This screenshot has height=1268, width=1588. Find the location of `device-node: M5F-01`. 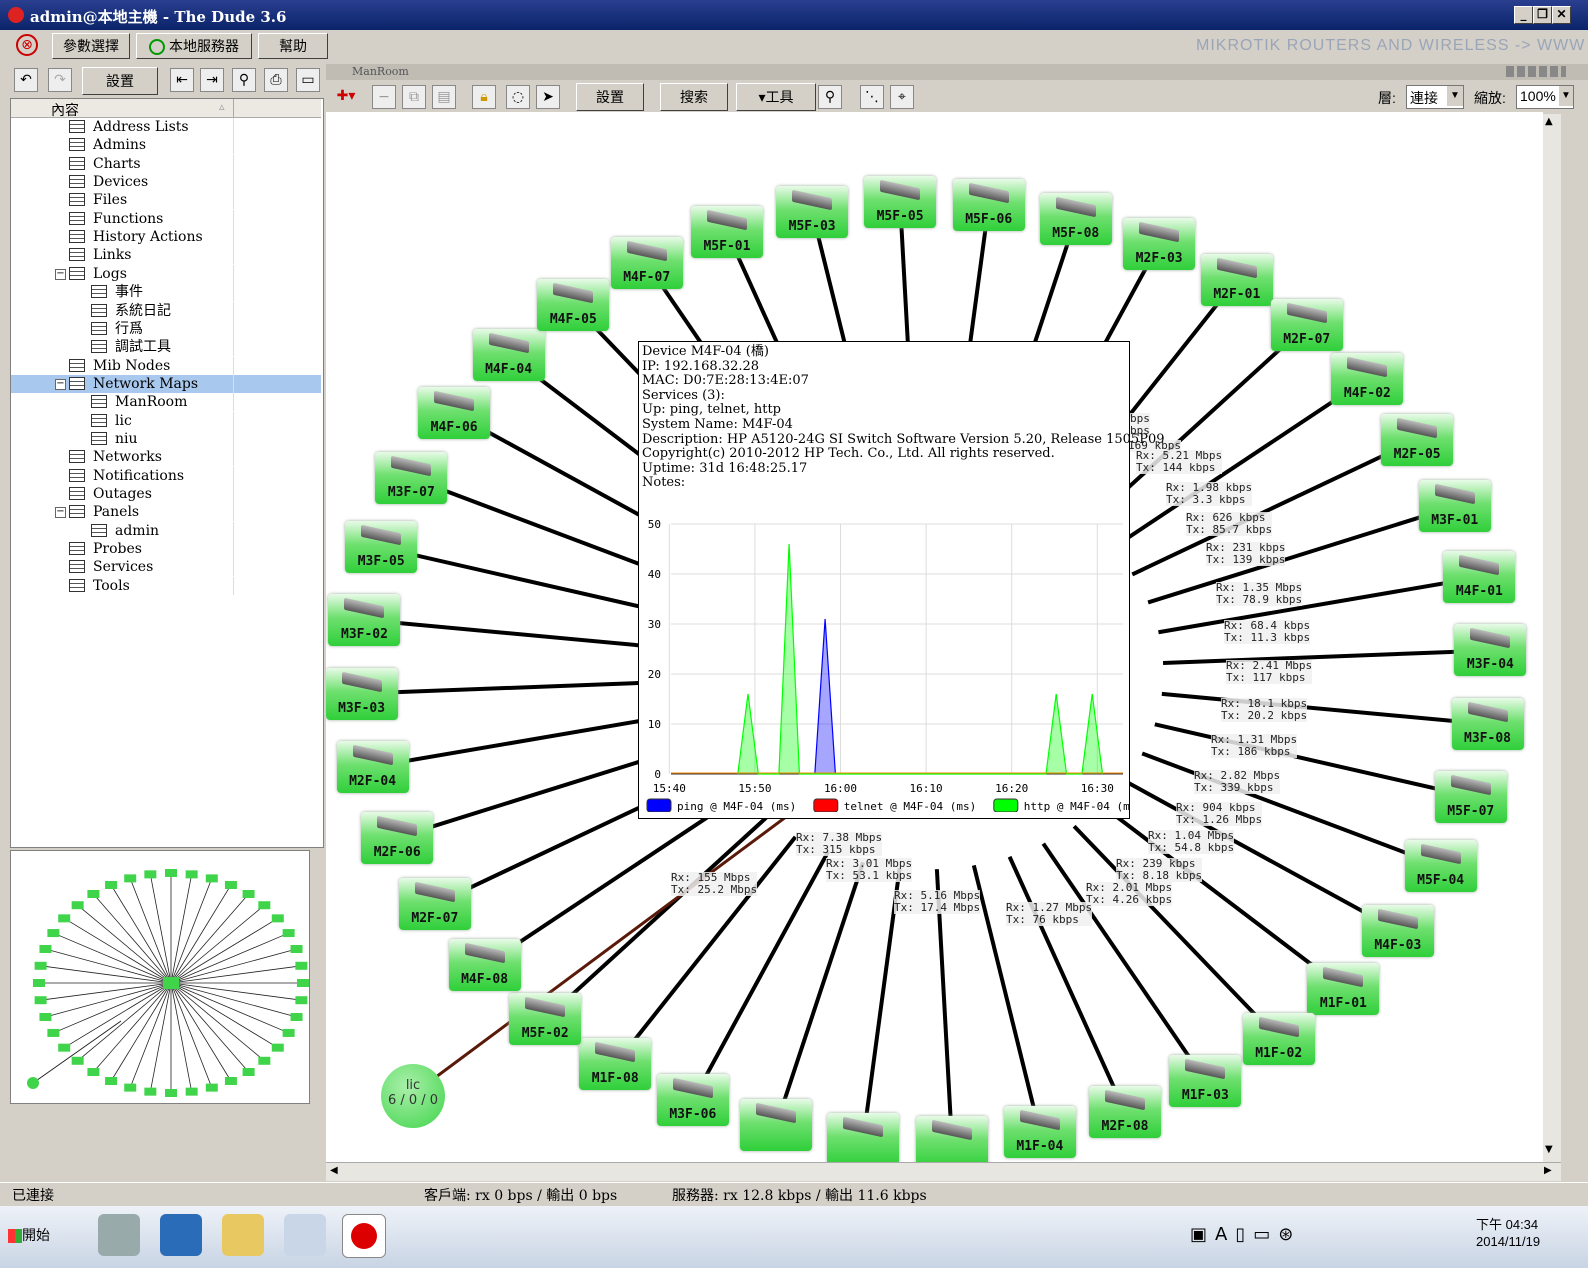

device-node: M5F-01 is located at coordinates (726, 232).